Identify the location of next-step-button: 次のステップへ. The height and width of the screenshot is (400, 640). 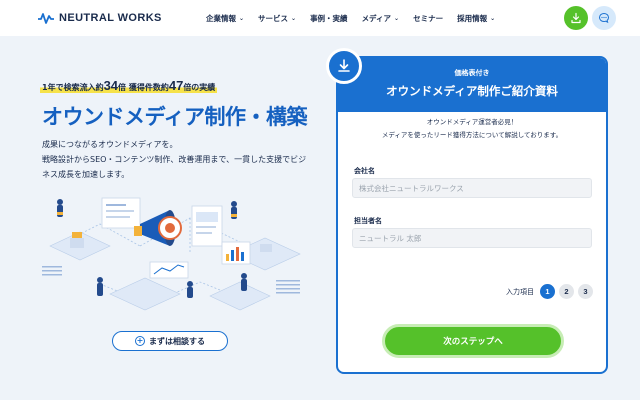
(473, 341).